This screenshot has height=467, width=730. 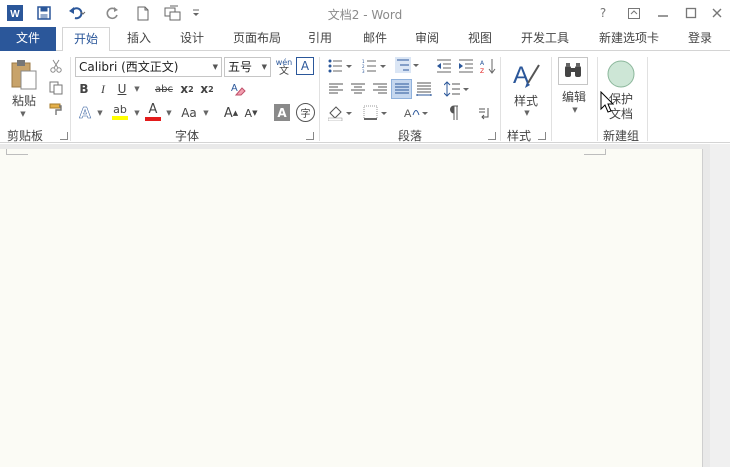 What do you see at coordinates (573, 71) in the screenshot?
I see `find-binoculars-icon` at bounding box center [573, 71].